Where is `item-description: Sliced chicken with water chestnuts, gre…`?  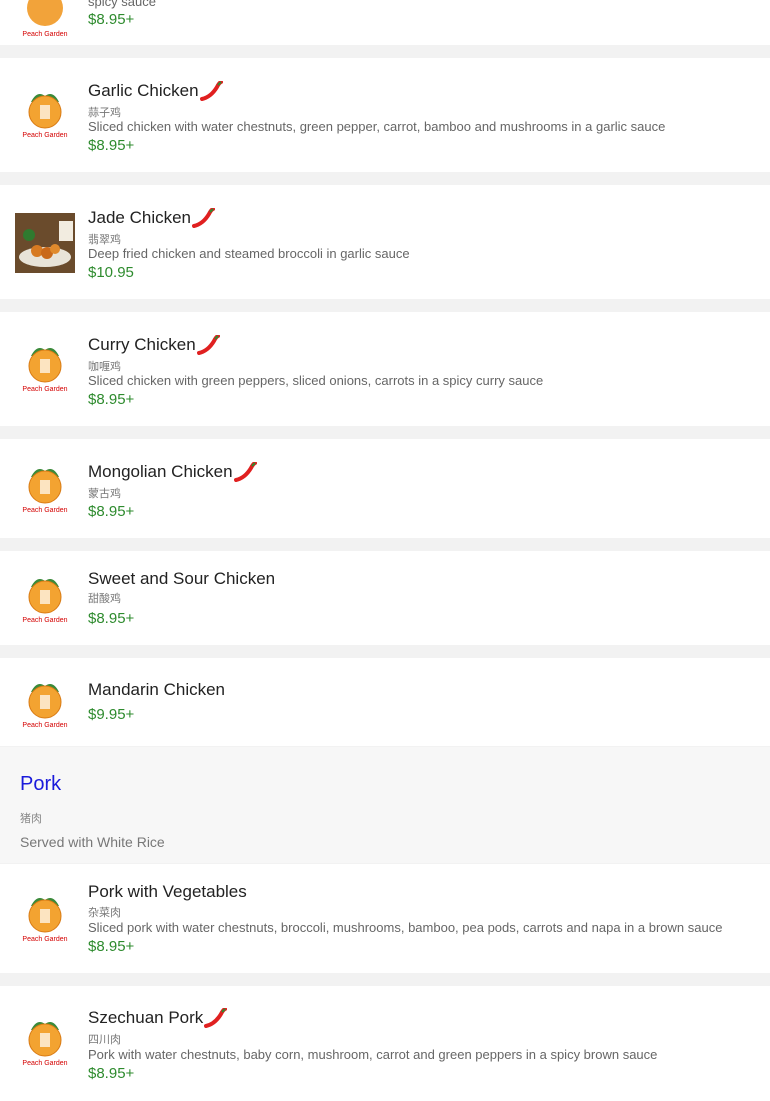 item-description: Sliced chicken with water chestnuts, gre… is located at coordinates (377, 126).